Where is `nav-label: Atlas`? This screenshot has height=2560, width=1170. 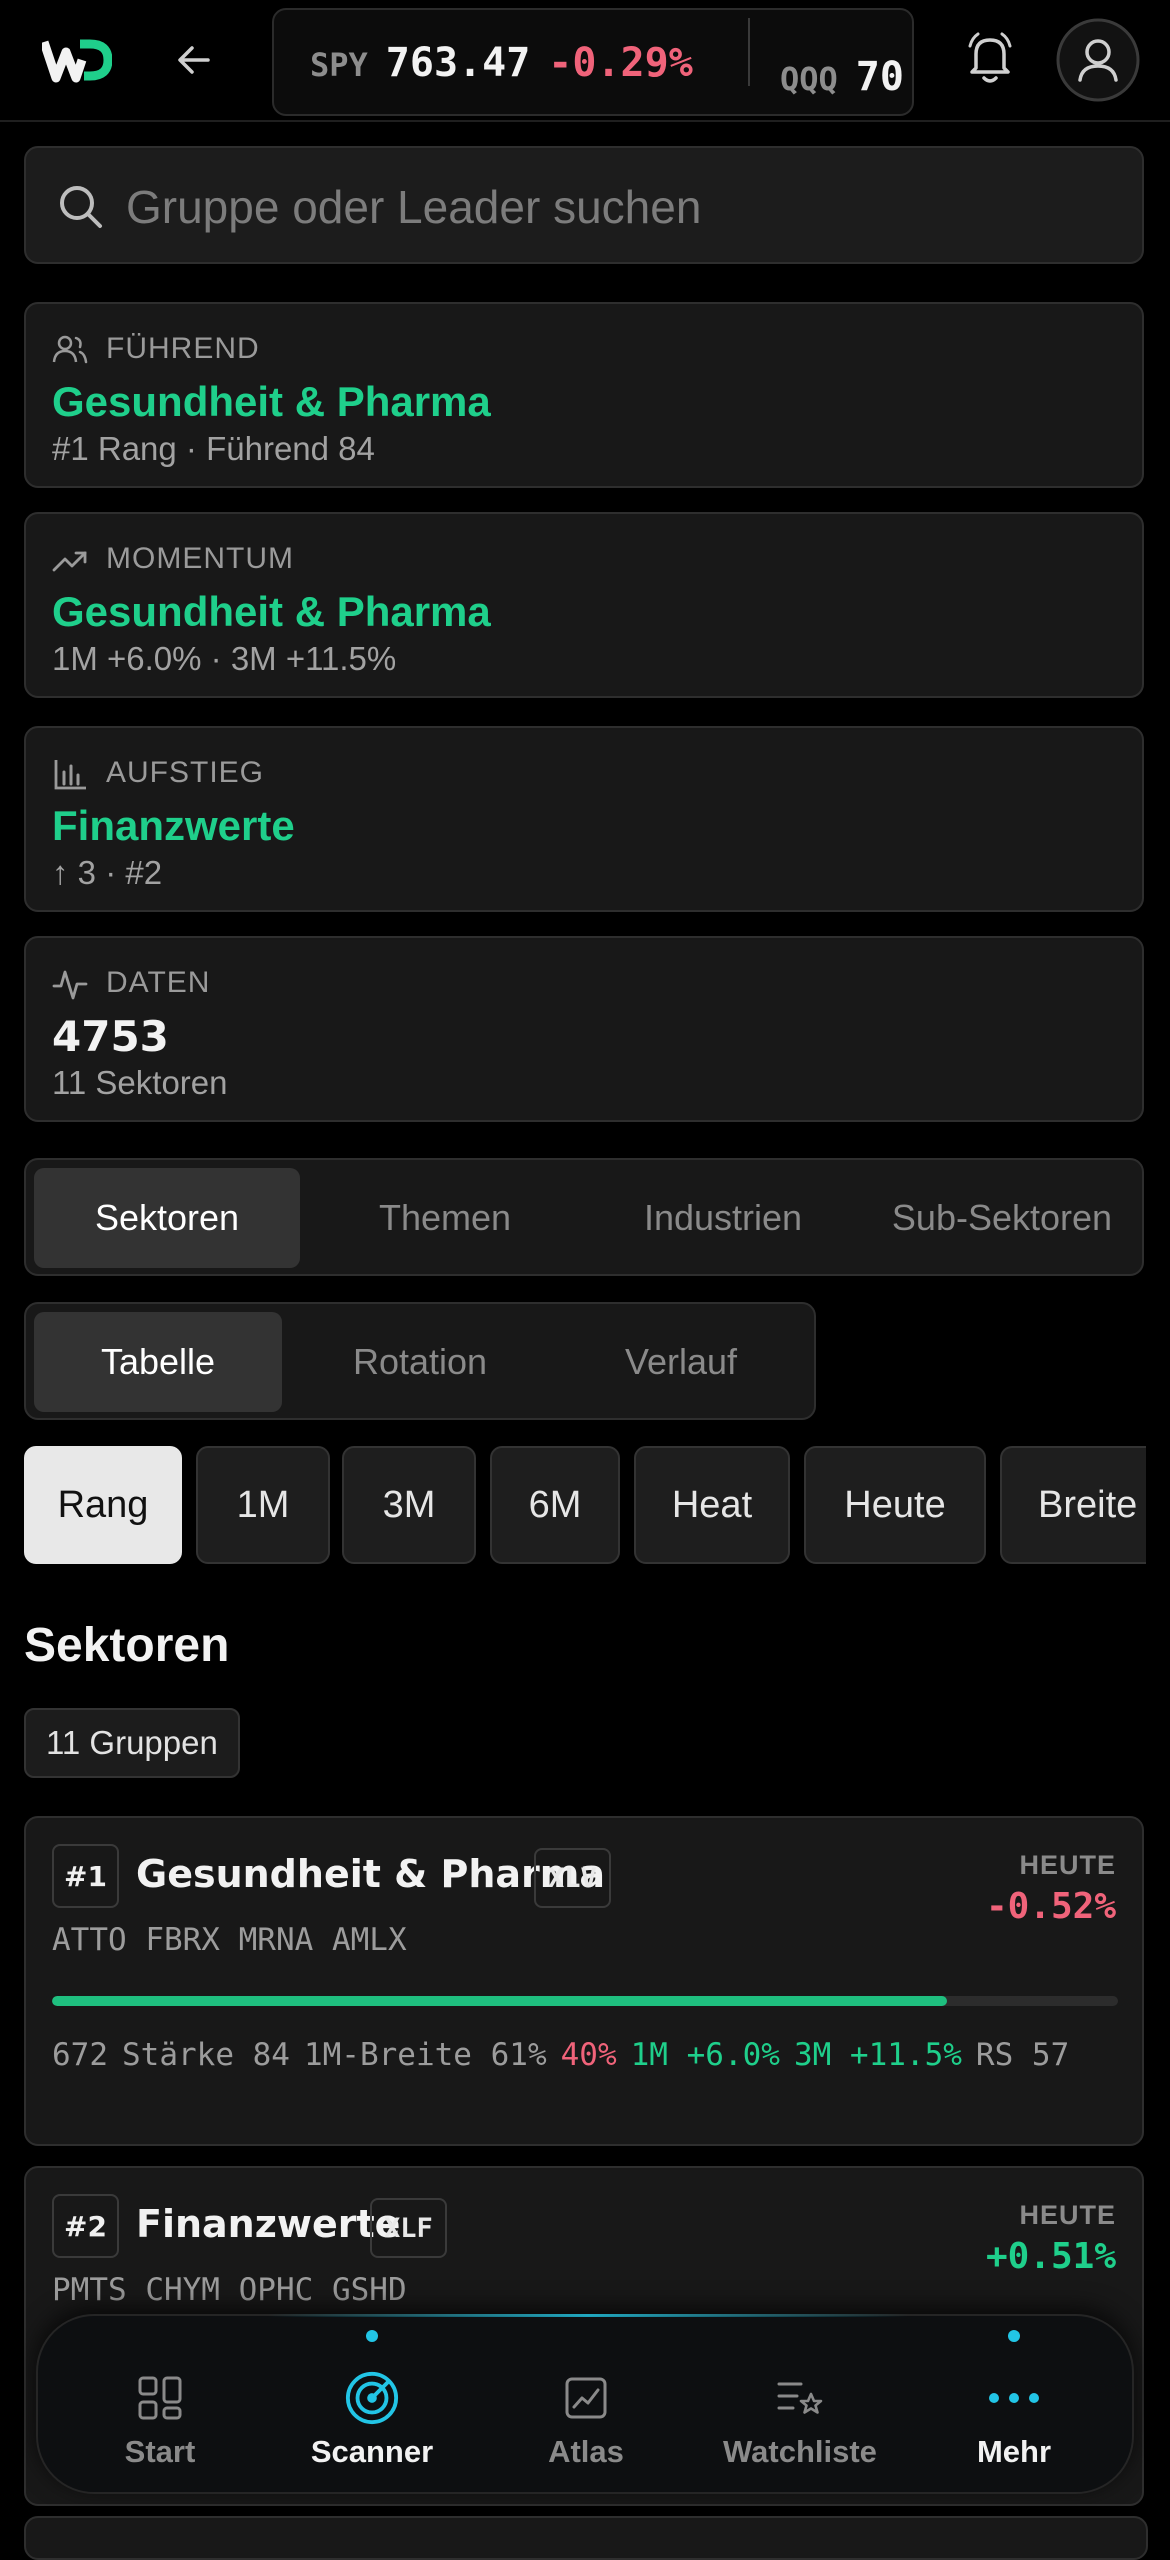
nav-label: Atlas is located at coordinates (586, 2451).